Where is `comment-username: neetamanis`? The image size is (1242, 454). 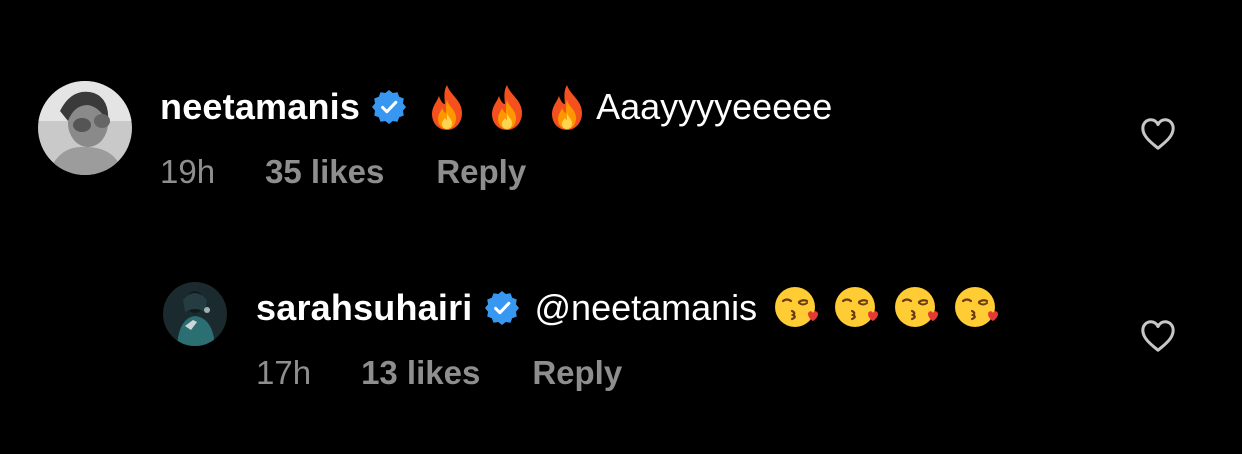 comment-username: neetamanis is located at coordinates (260, 107).